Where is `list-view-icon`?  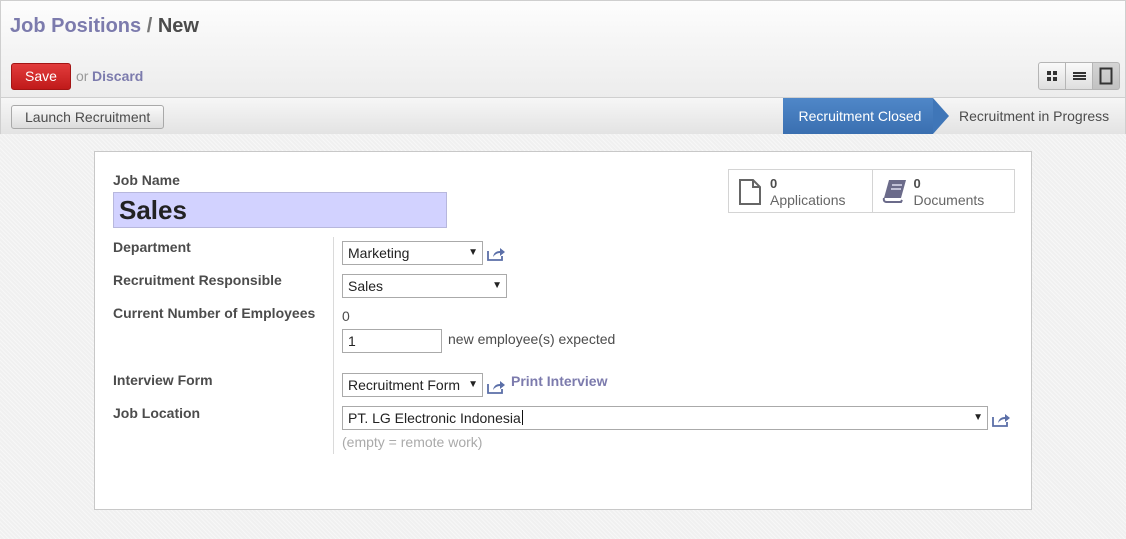
list-view-icon is located at coordinates (1079, 76).